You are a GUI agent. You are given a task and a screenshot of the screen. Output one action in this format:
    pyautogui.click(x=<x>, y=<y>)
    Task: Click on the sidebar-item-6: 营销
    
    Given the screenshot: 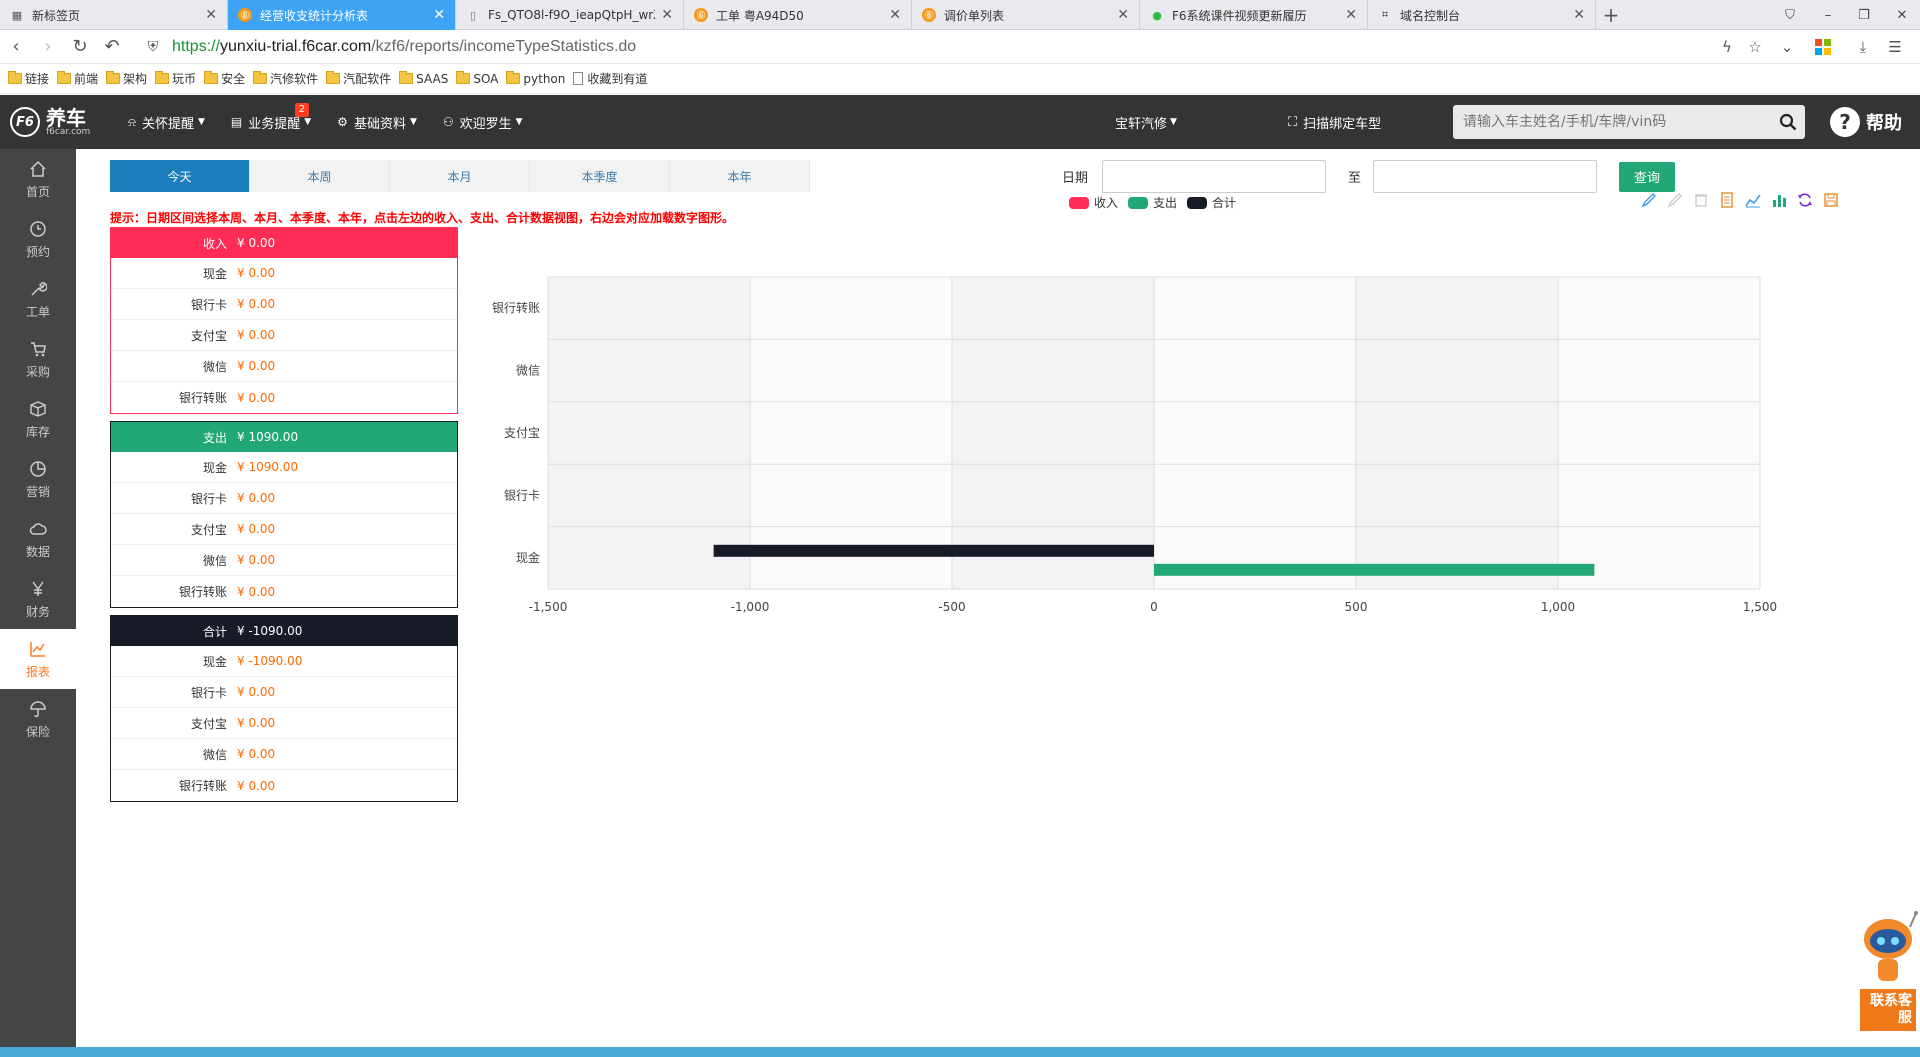 What is the action you would take?
    pyautogui.click(x=38, y=479)
    